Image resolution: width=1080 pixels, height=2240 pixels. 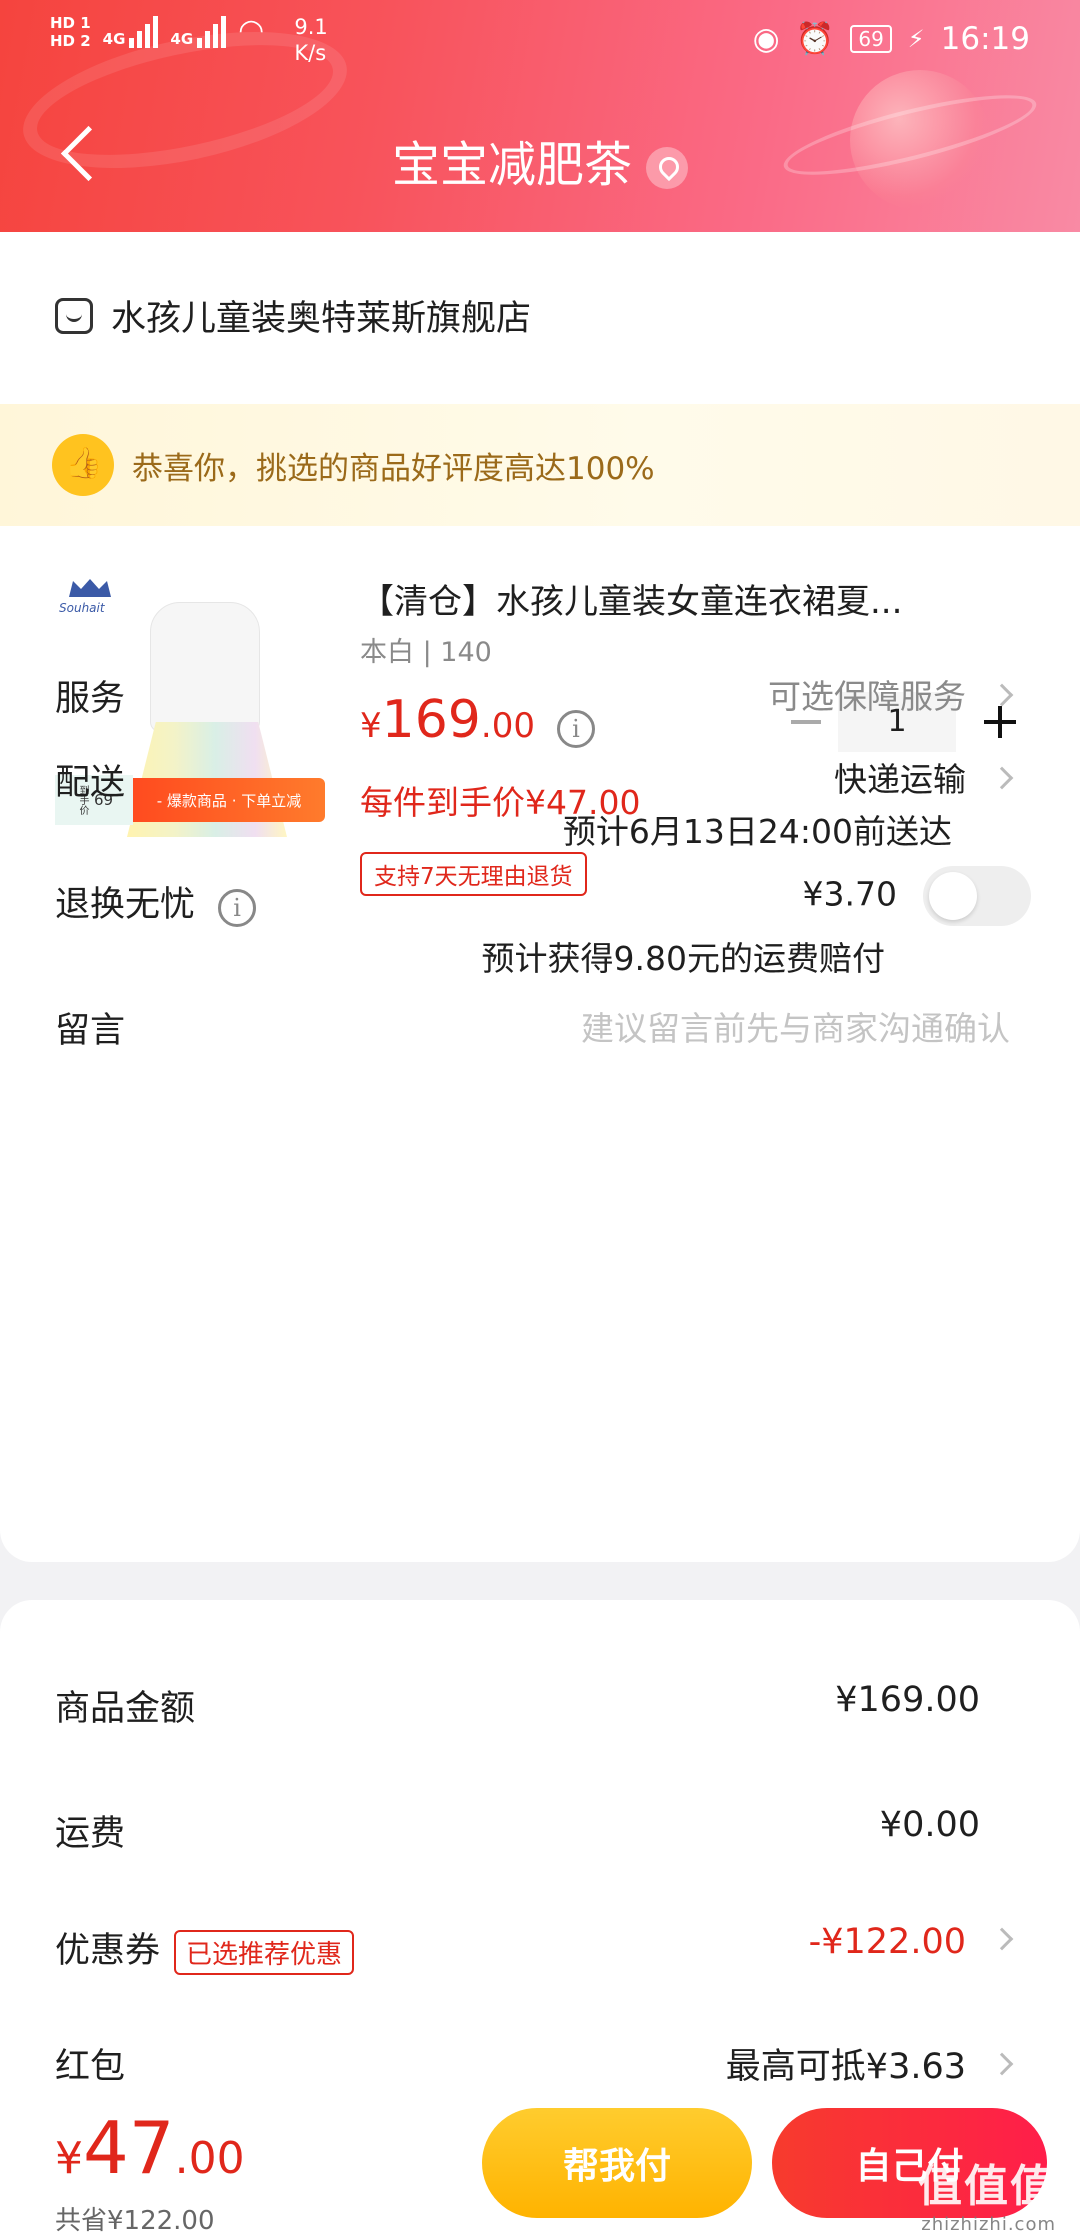 What do you see at coordinates (849, 894) in the screenshot?
I see `return-price: ¥3.70` at bounding box center [849, 894].